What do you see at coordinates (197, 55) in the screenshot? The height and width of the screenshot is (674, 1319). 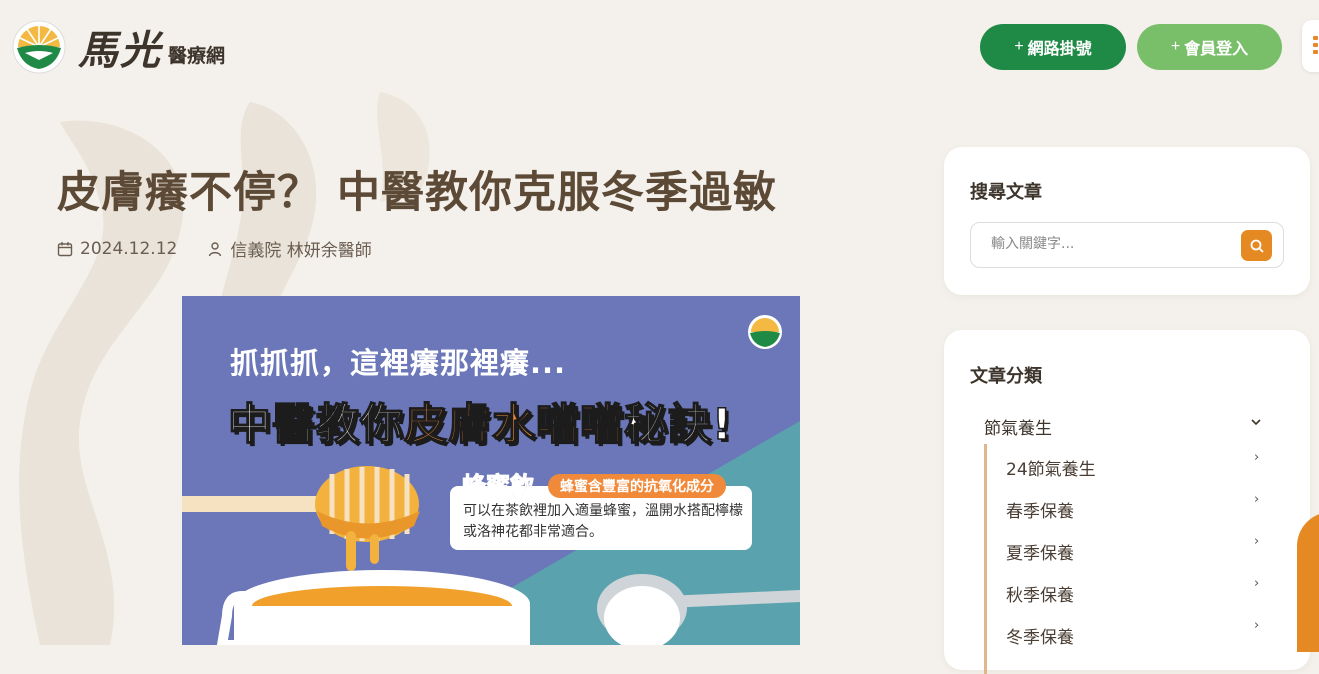 I see `brand-subtitle: 醫療網` at bounding box center [197, 55].